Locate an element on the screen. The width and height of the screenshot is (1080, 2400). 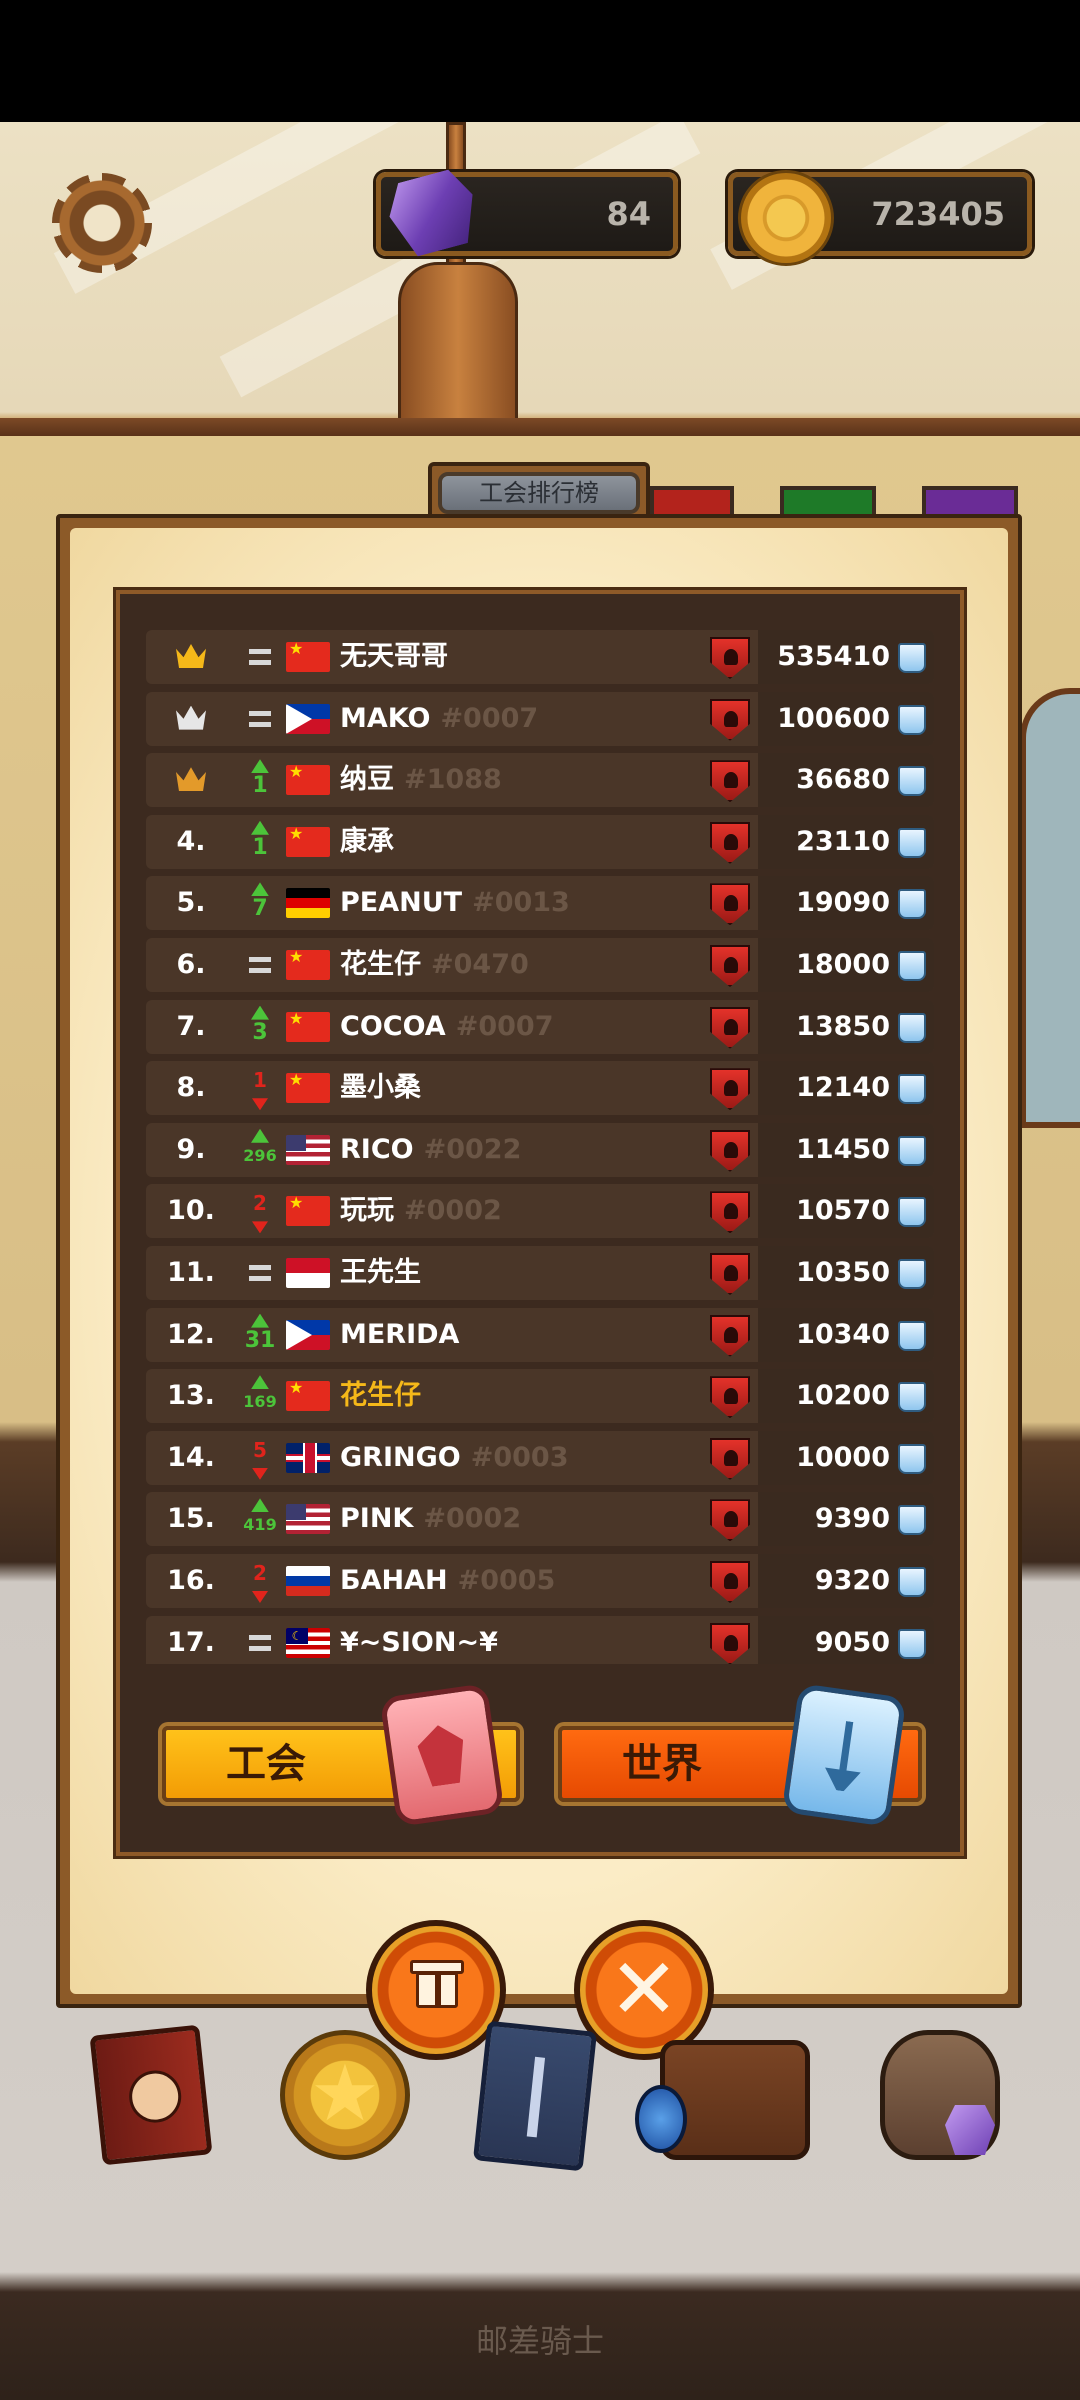
rank-number: 14. is located at coordinates (191, 1457).